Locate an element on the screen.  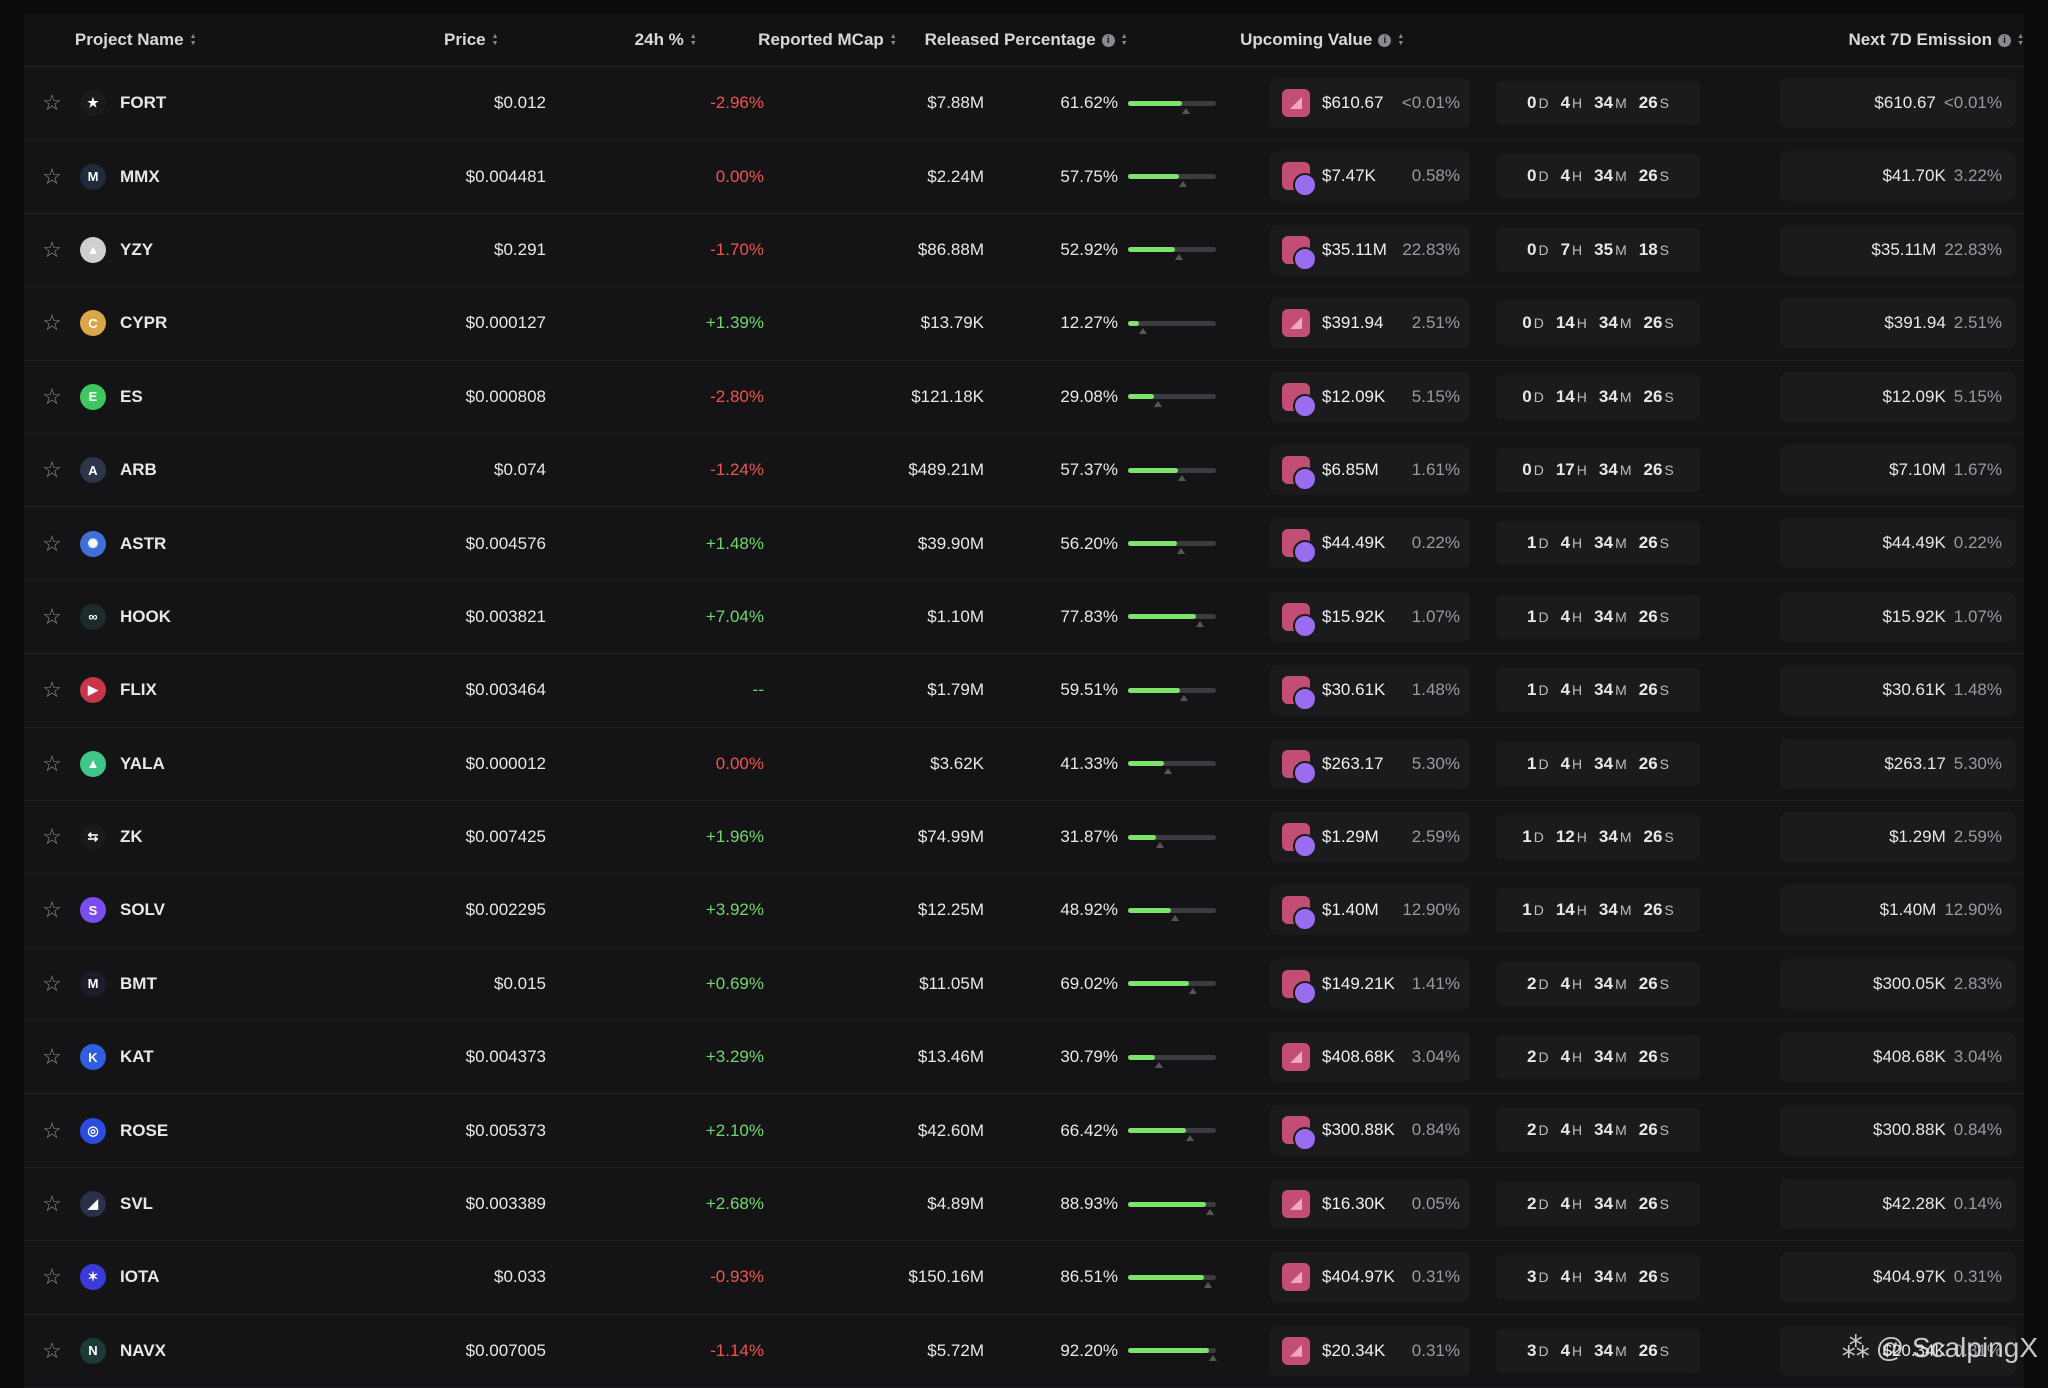
column-header-price: Price ▲ ▼ is located at coordinates (391, 40).